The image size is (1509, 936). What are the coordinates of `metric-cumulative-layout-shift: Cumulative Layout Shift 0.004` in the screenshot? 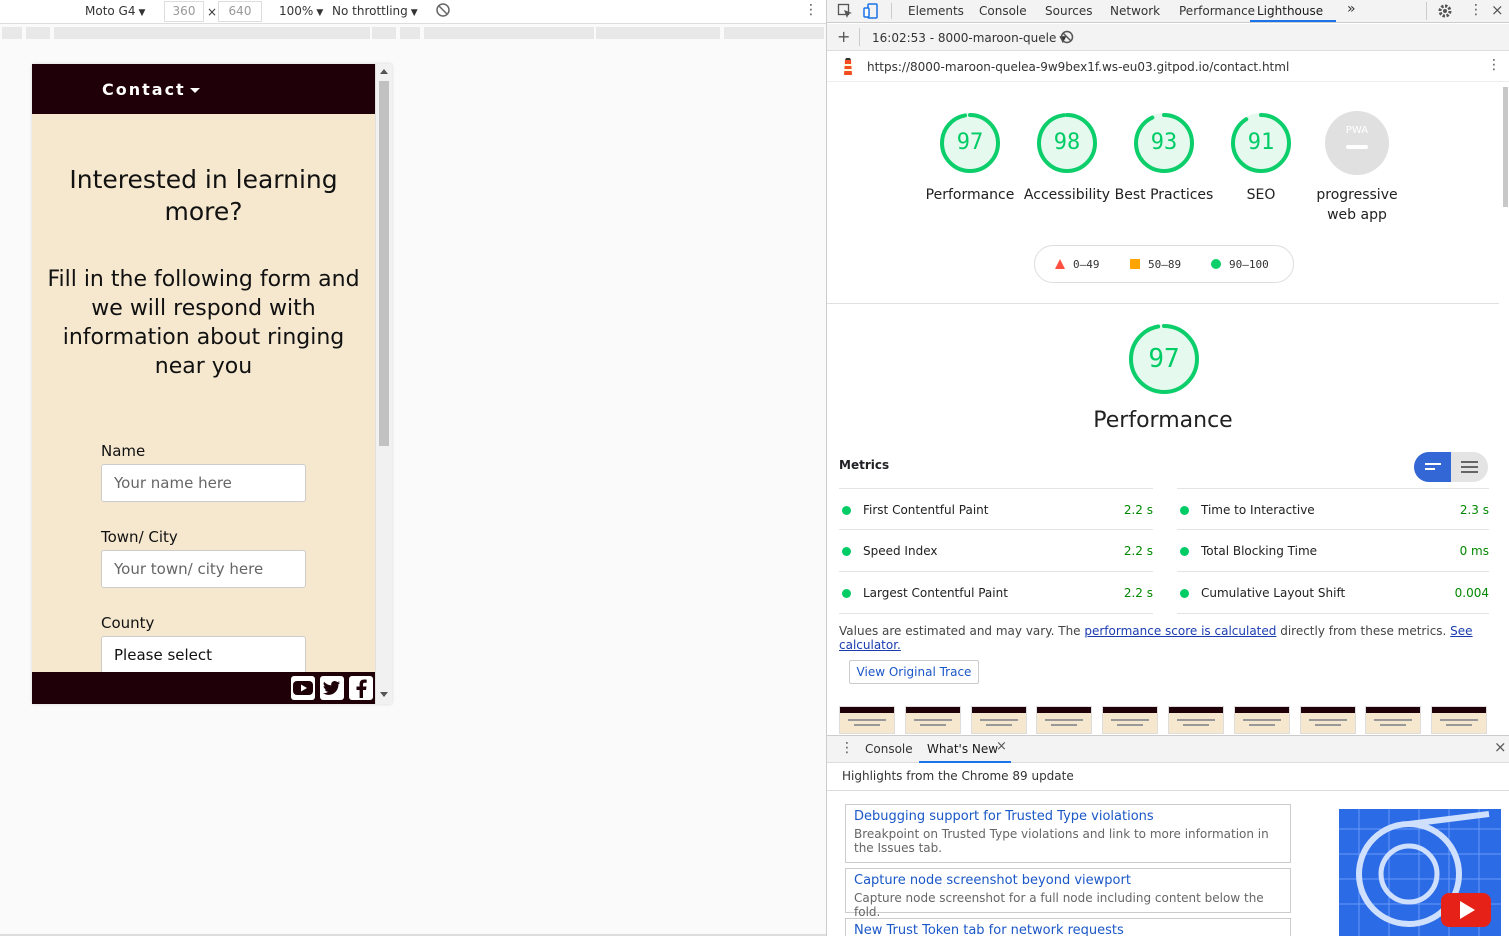 It's located at (1333, 593).